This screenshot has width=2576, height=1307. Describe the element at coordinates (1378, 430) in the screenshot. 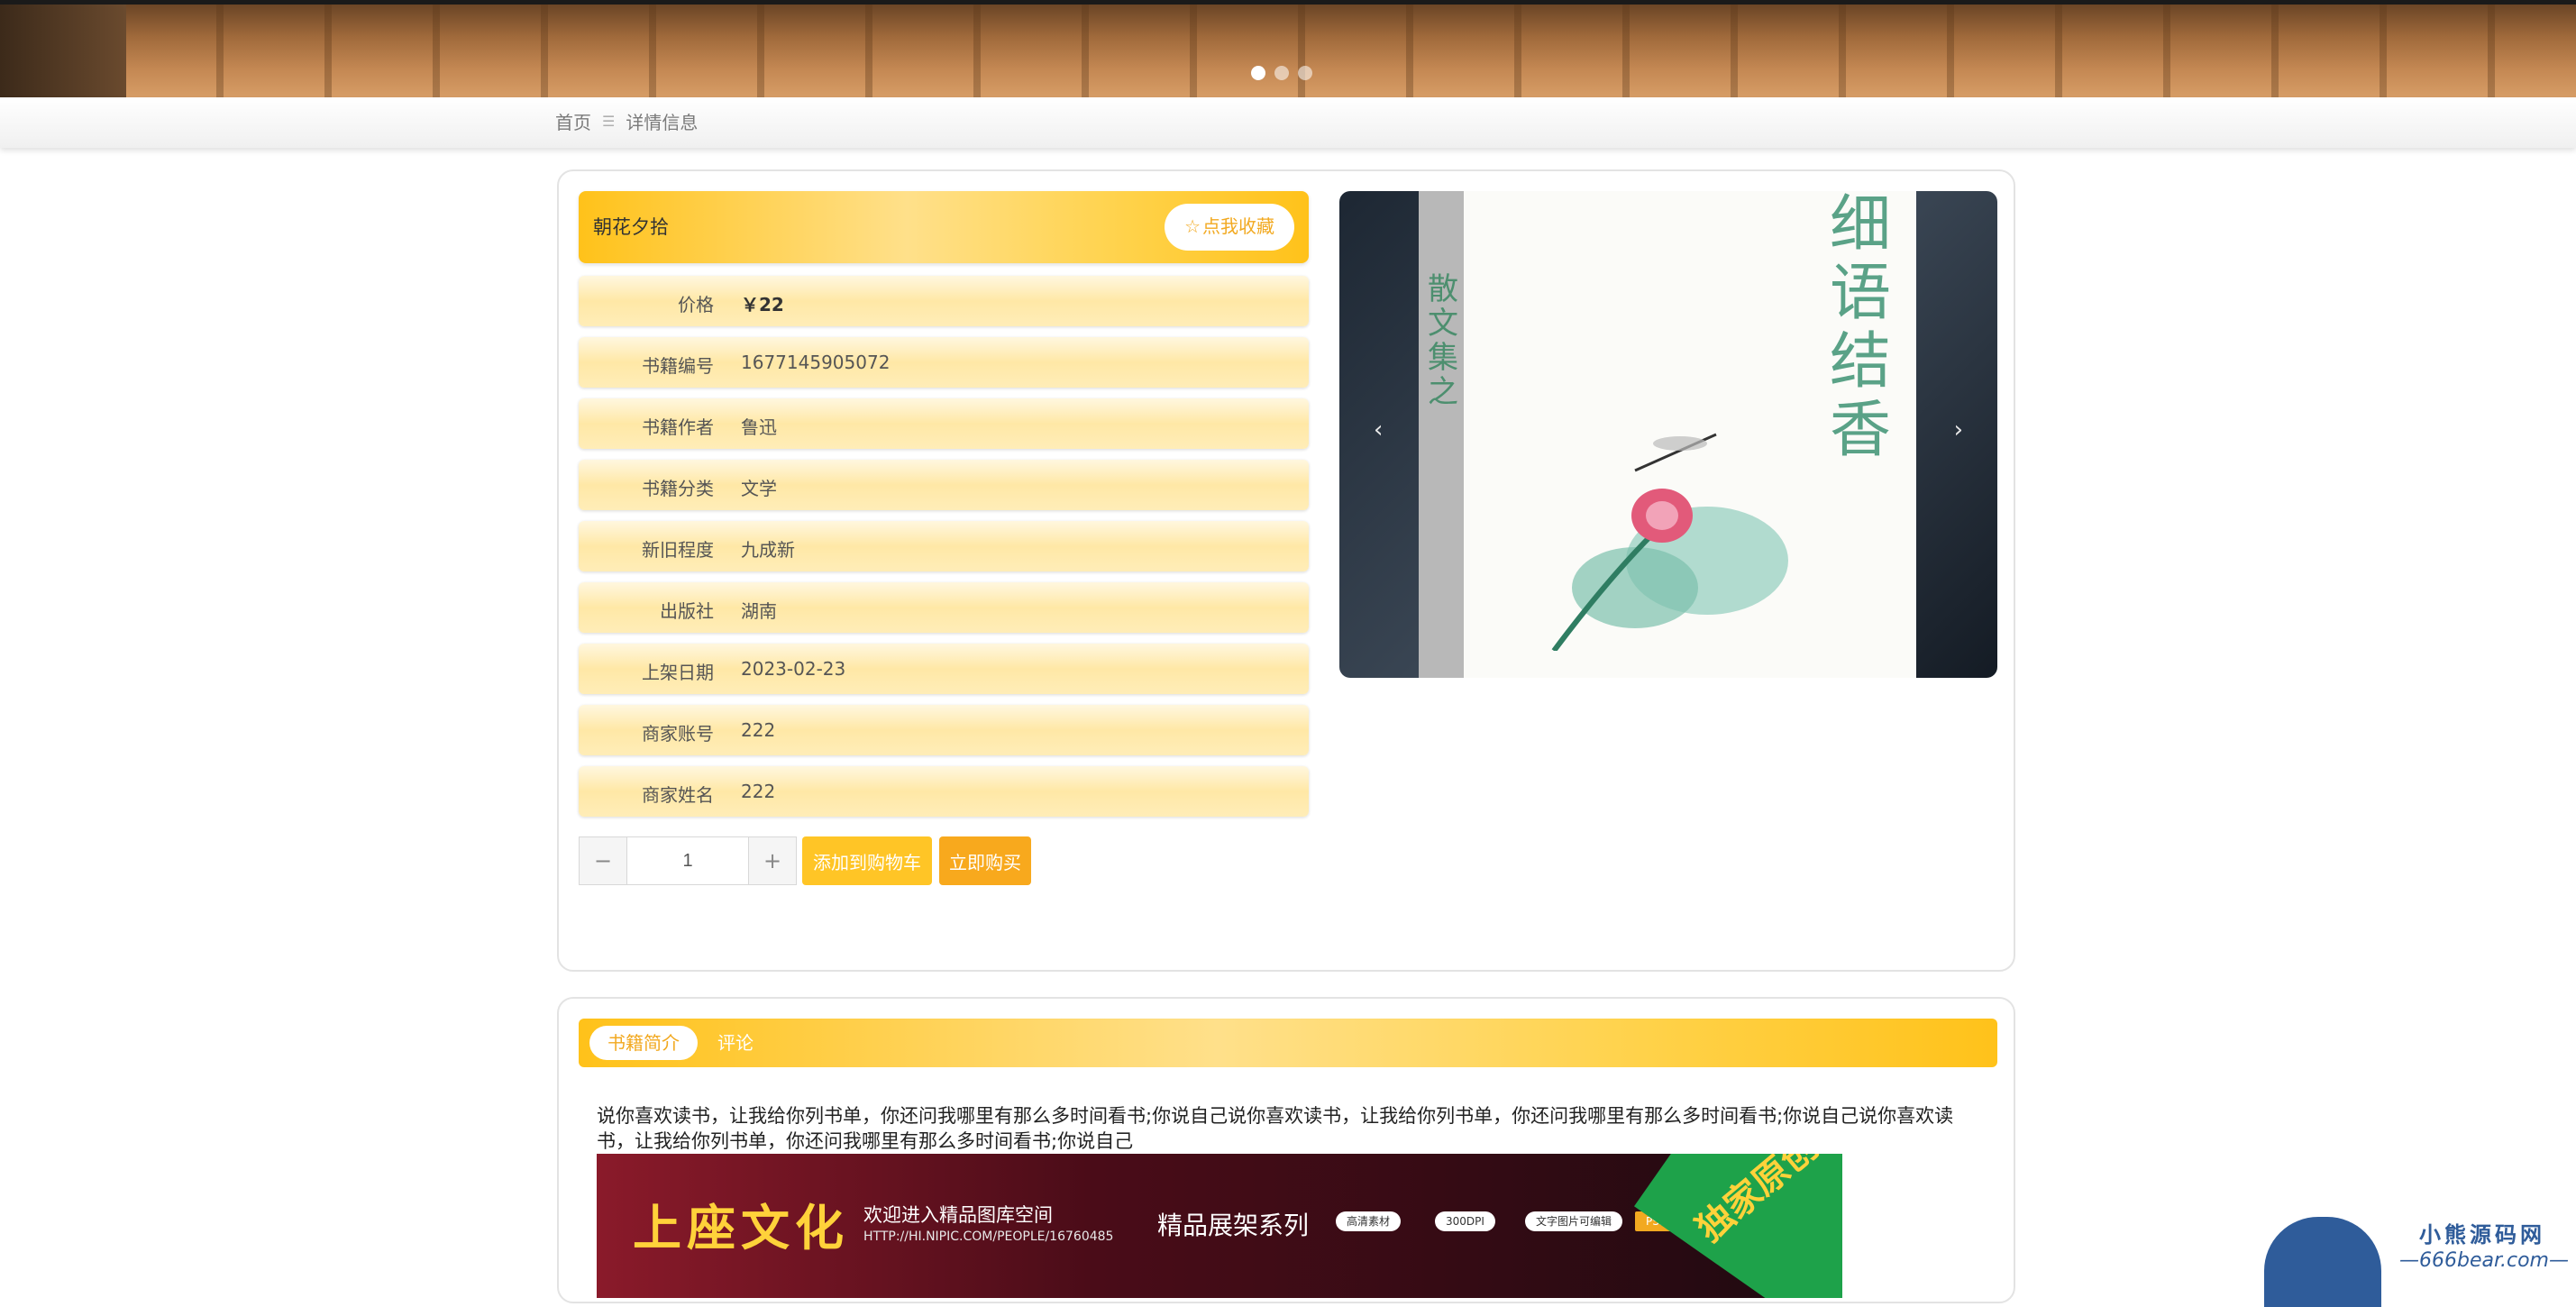

I see `carousel-prev-icon: ‹` at that location.